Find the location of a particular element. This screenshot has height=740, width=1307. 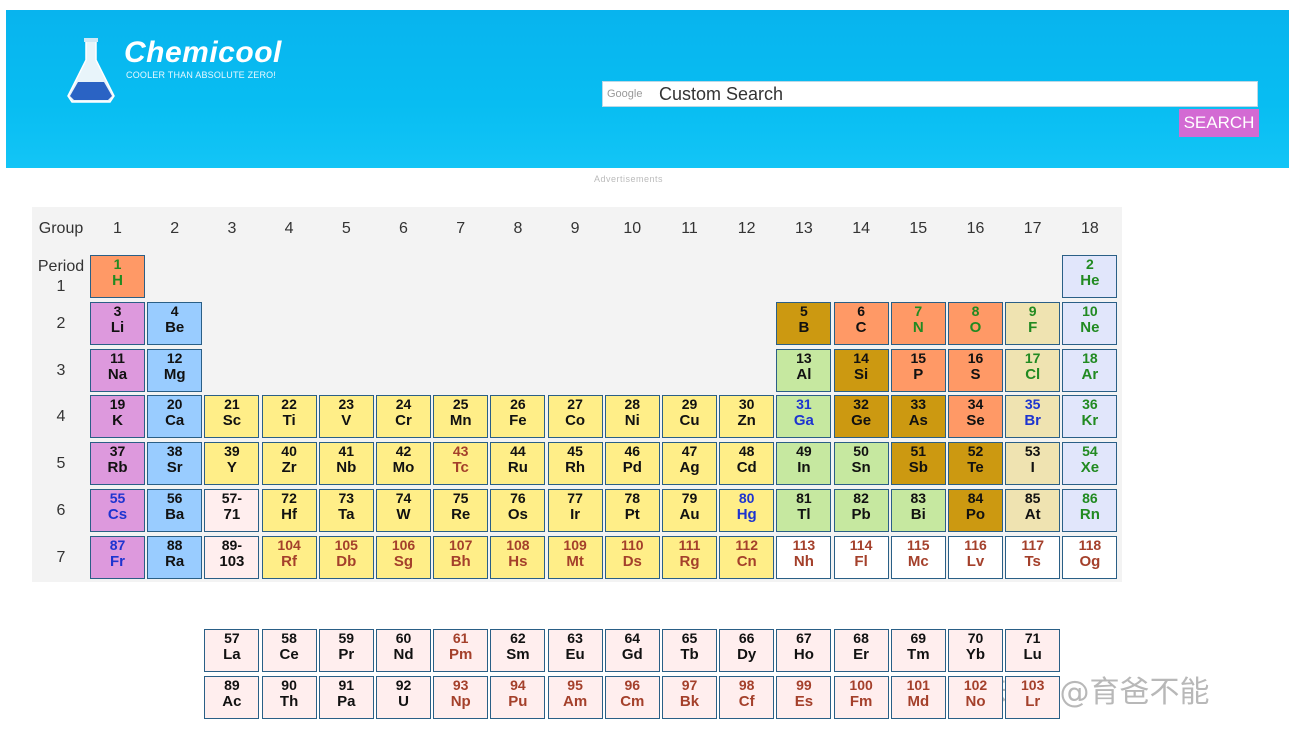

element-cell: 5B is located at coordinates (804, 323).